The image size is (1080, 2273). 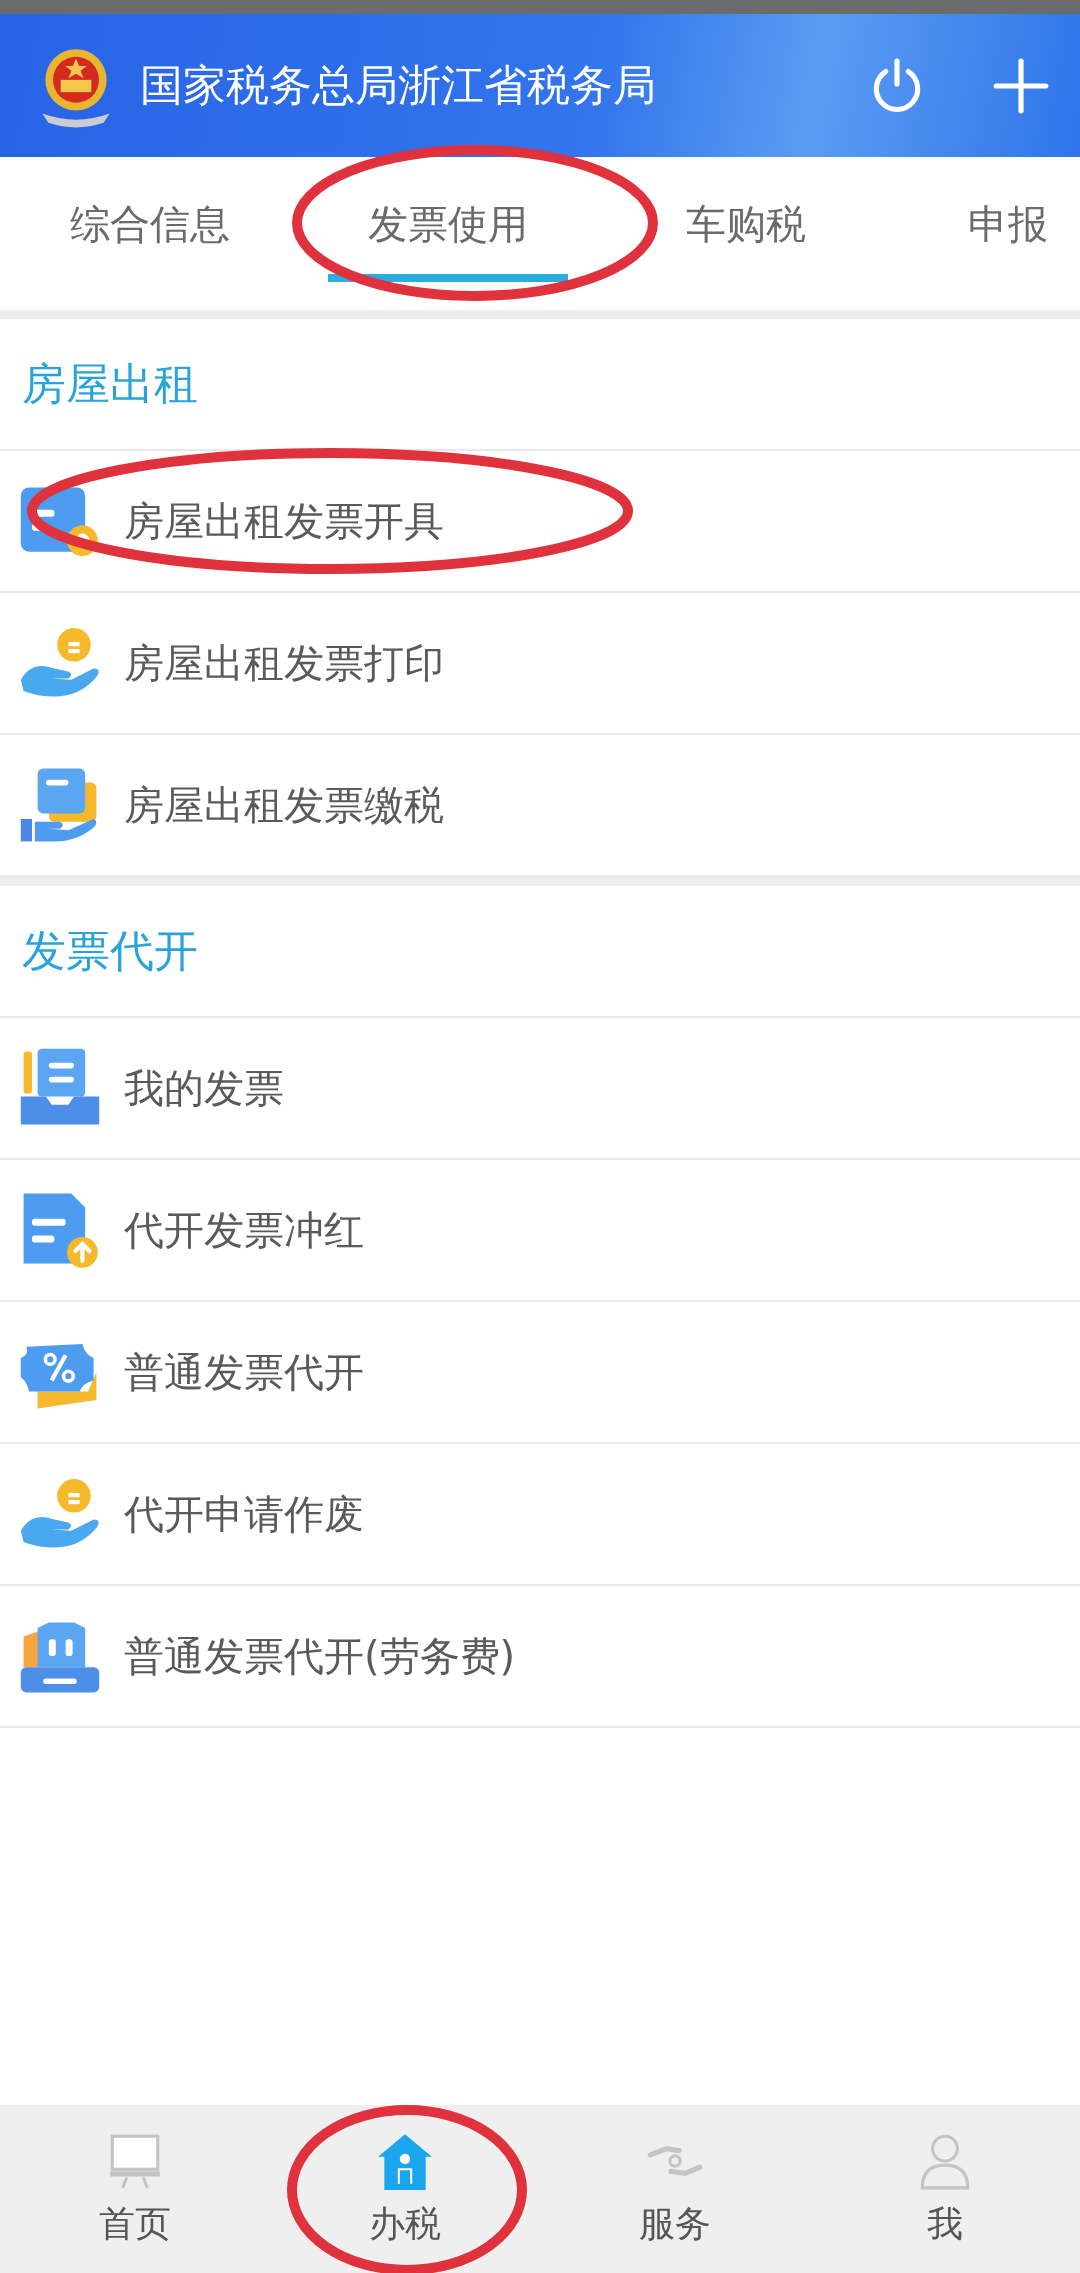 I want to click on tab: 申报, so click(x=986, y=219).